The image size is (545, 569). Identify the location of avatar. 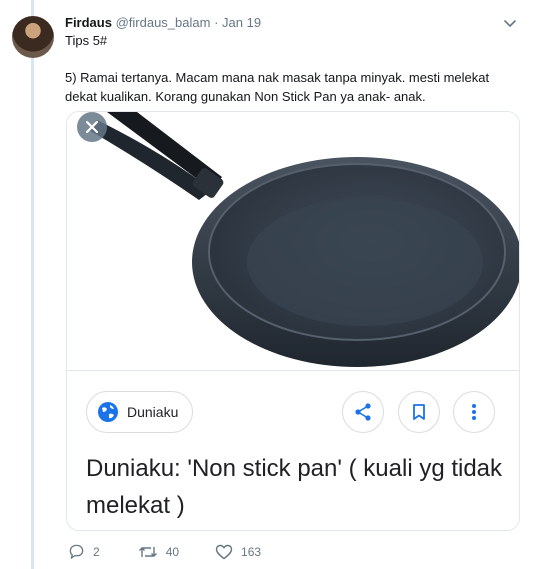
(33, 37).